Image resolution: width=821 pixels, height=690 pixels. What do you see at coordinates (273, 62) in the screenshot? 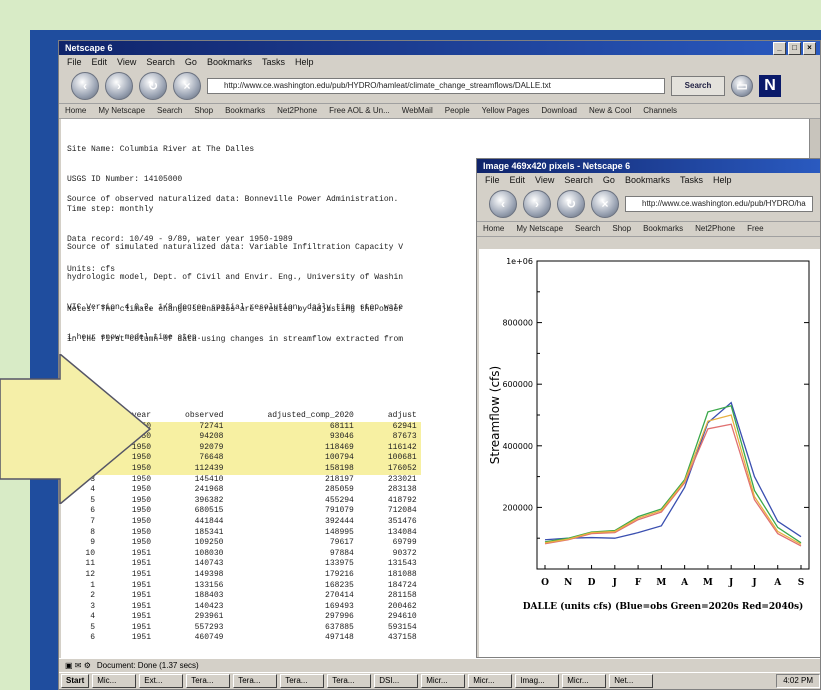
I see `menu-tasks: Tasks` at bounding box center [273, 62].